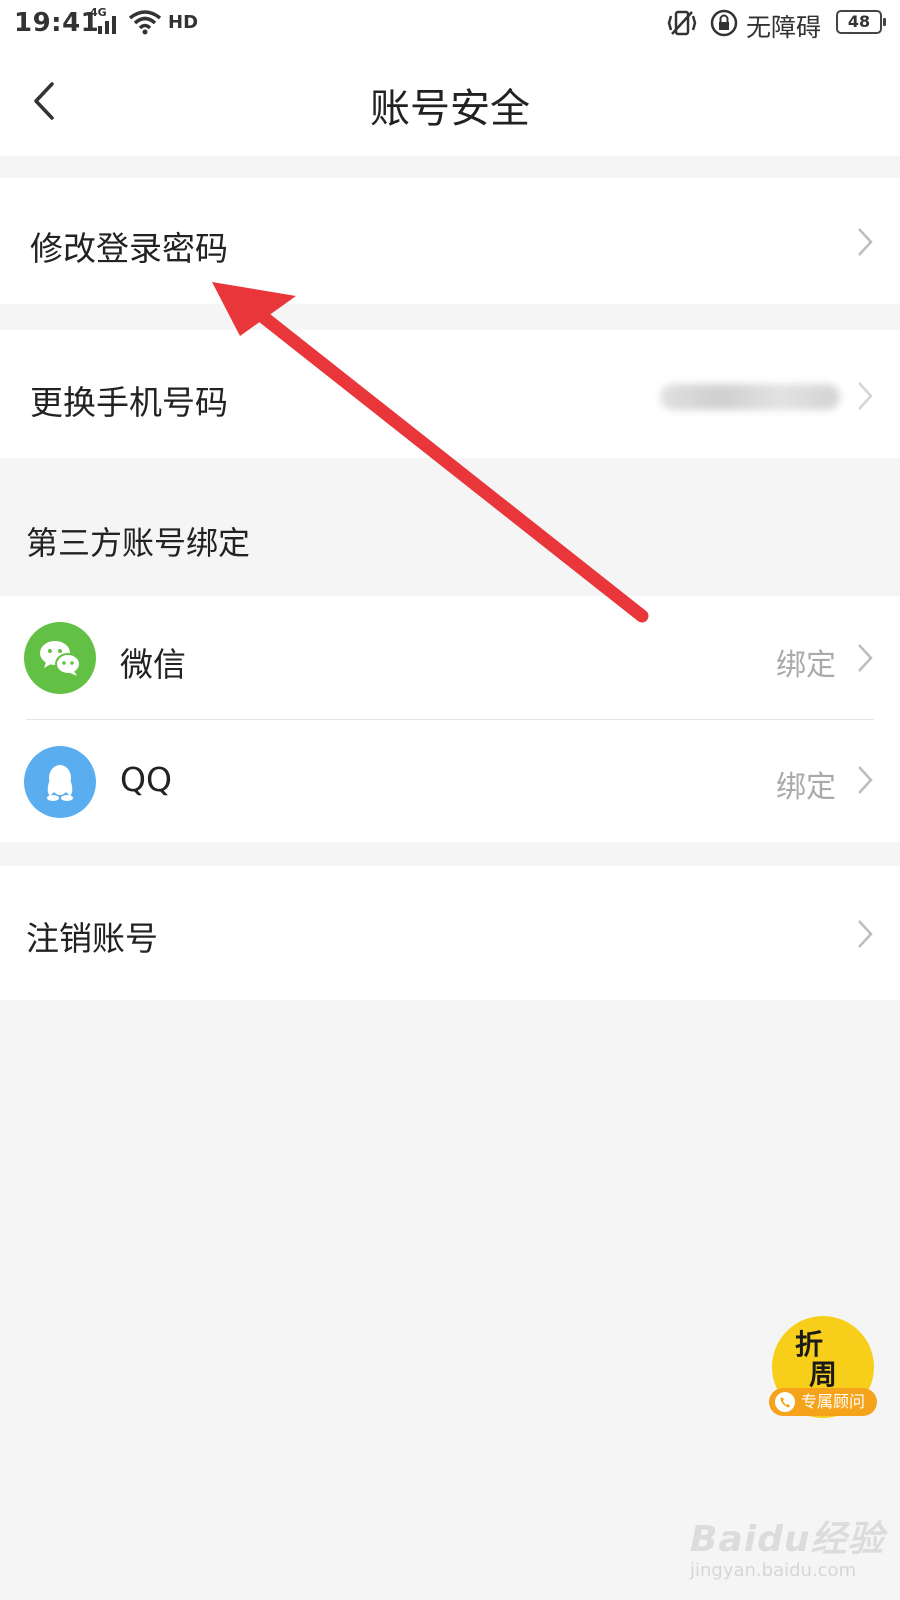 This screenshot has width=900, height=1600. I want to click on advisor-pill: 专属顾问, so click(823, 1402).